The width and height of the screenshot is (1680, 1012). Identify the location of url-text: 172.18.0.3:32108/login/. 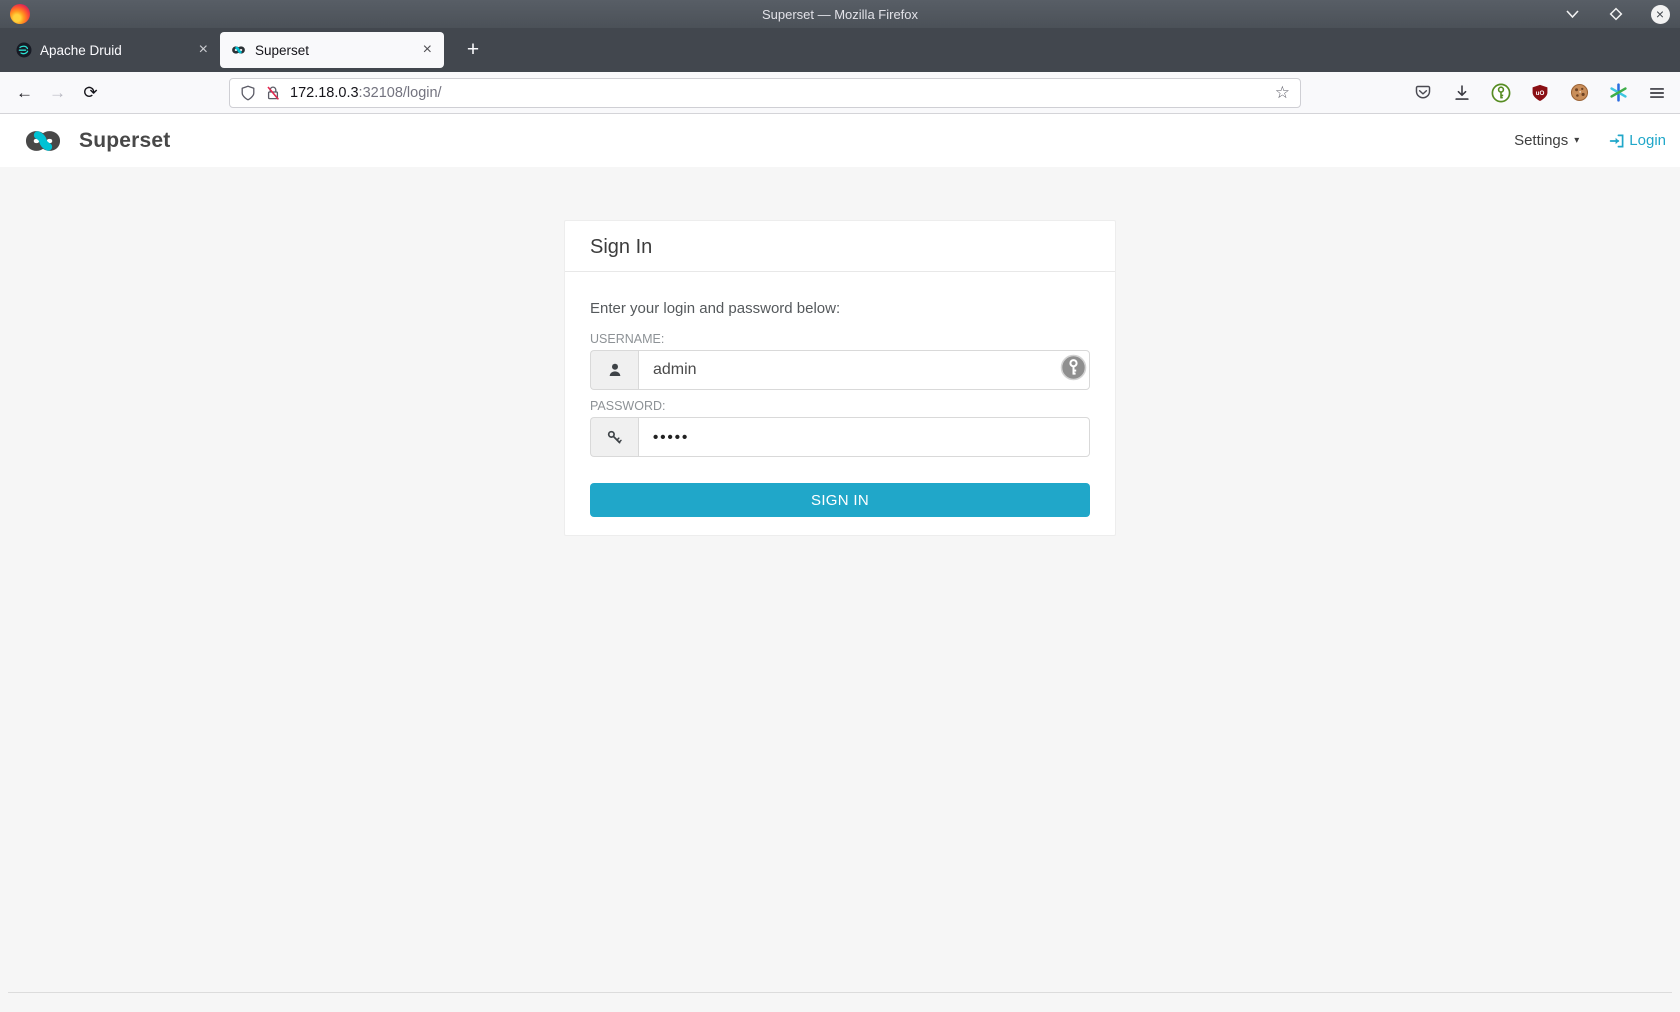
(366, 93).